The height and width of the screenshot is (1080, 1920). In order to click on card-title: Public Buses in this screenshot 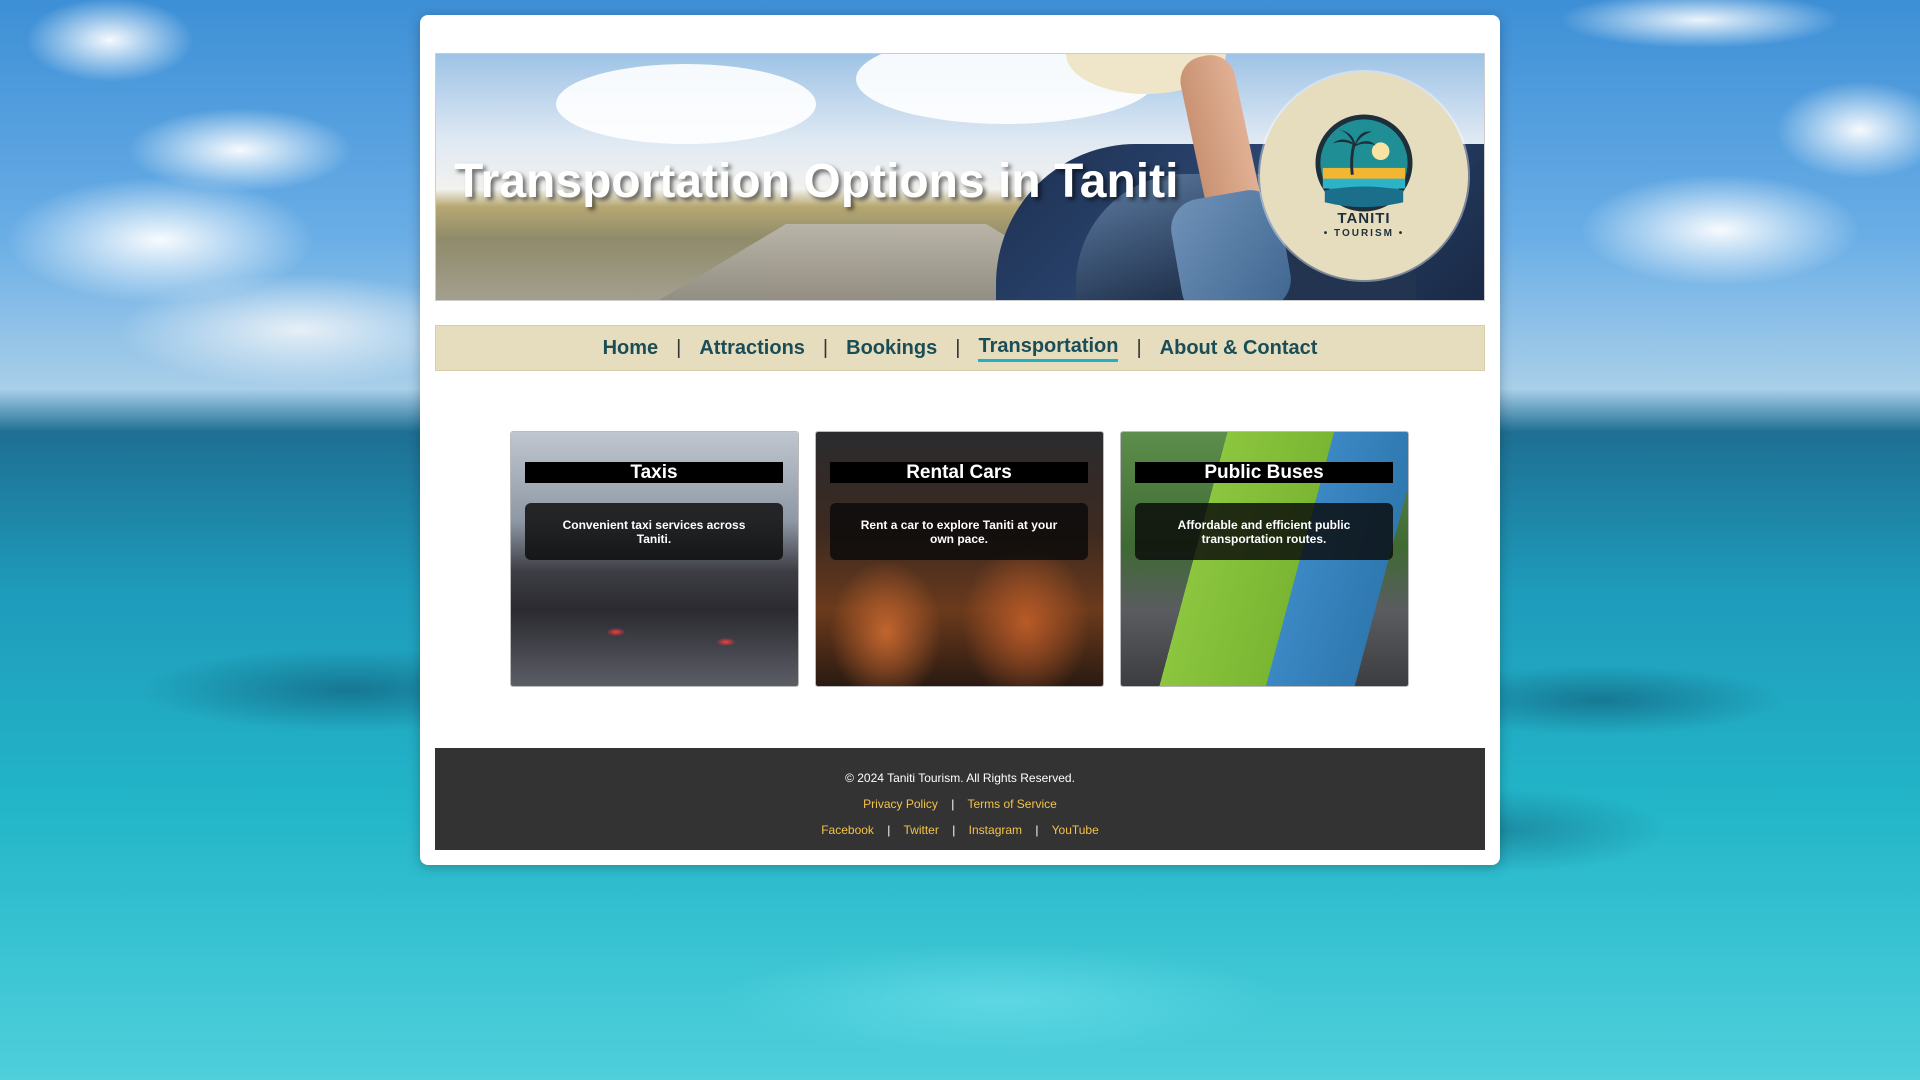, I will do `click(1264, 472)`.